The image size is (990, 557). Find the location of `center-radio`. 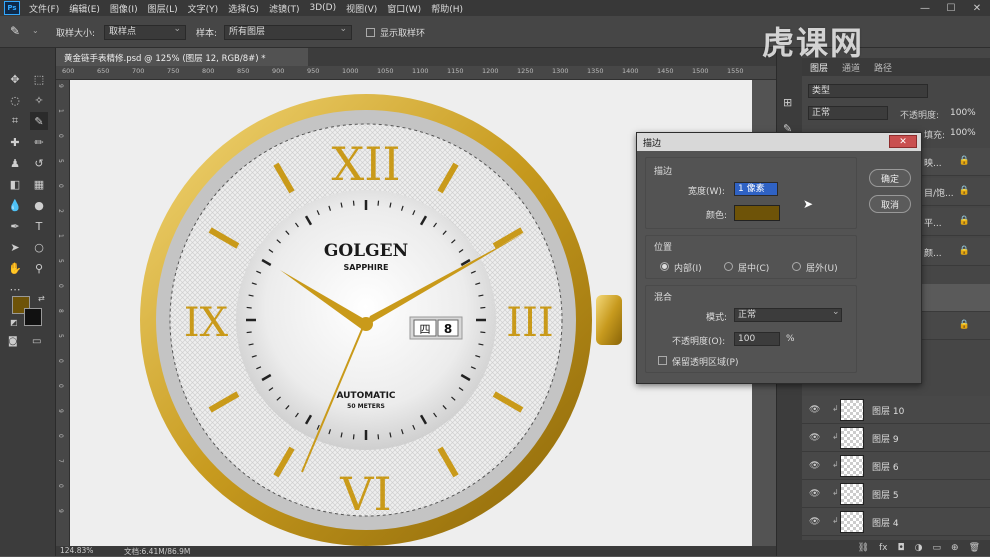

center-radio is located at coordinates (728, 266).